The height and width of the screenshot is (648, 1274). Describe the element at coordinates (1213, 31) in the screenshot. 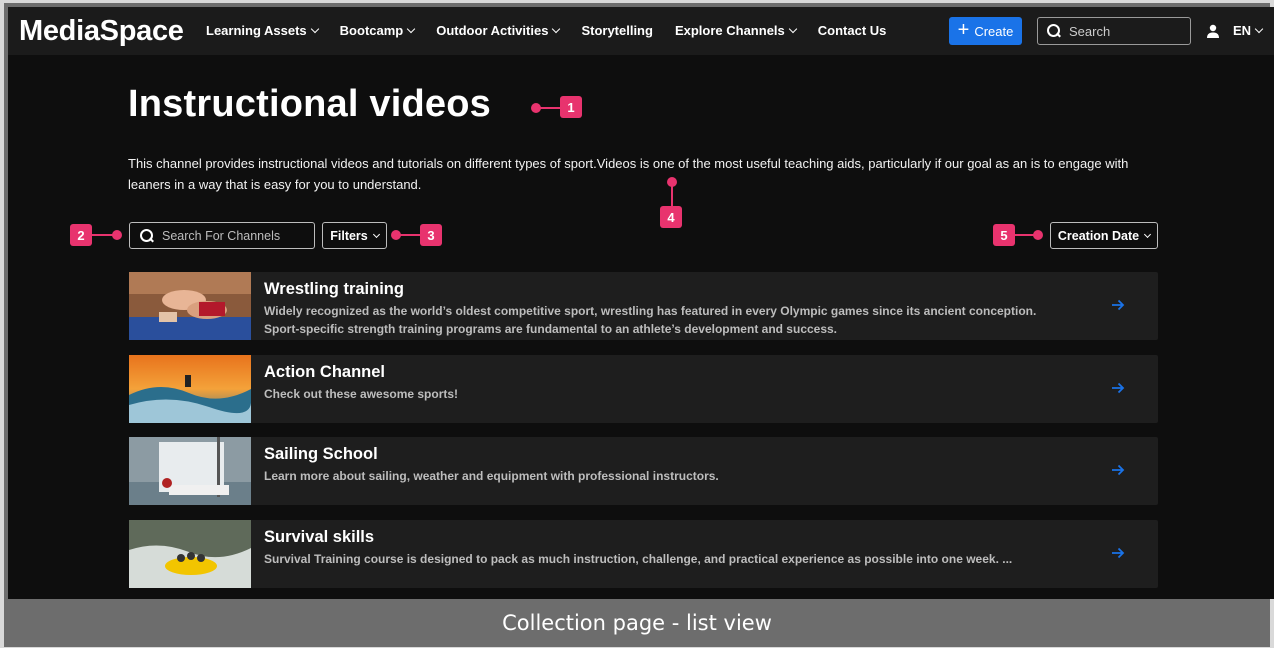

I see `user-icon` at that location.